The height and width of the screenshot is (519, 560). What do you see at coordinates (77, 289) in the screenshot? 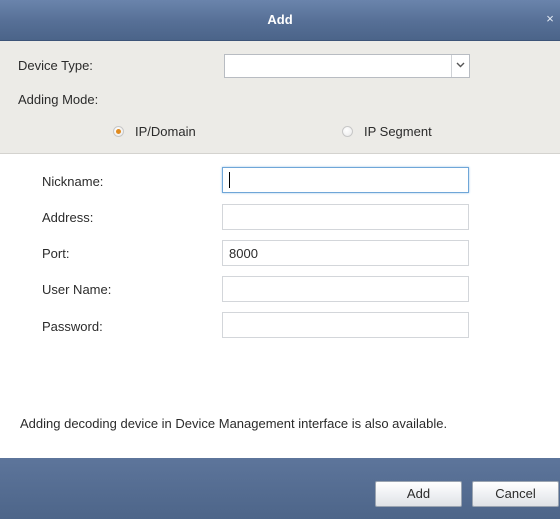
I see `user-name-label: User Name:` at bounding box center [77, 289].